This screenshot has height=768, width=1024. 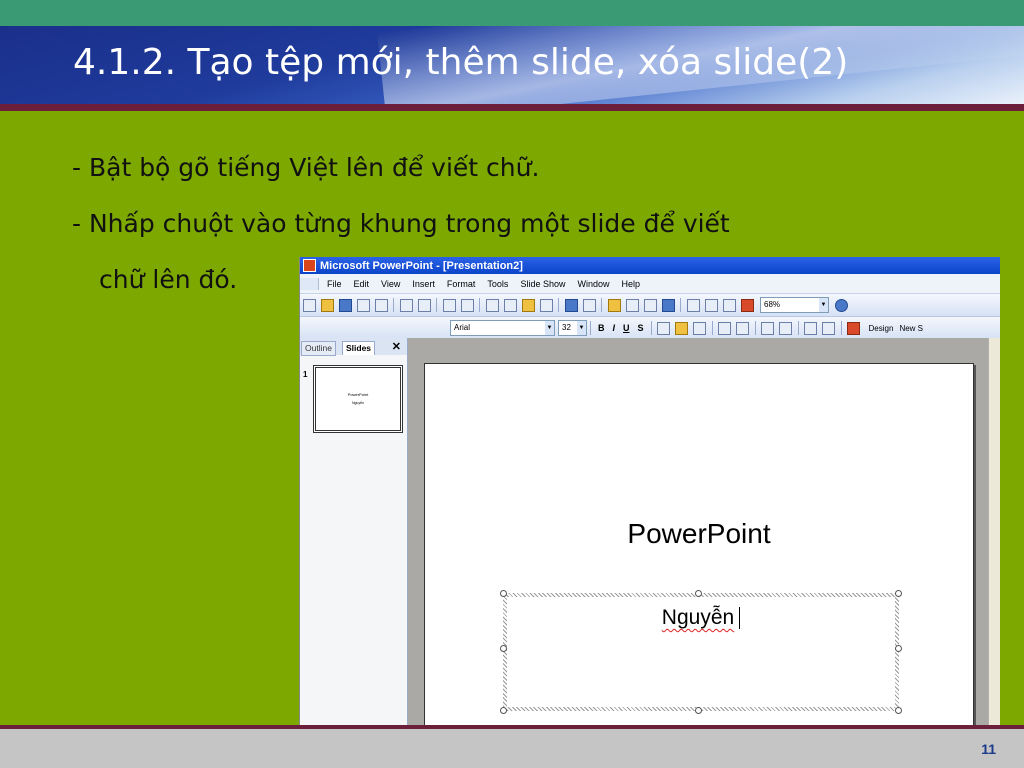 What do you see at coordinates (390, 284) in the screenshot?
I see `menu-view: View` at bounding box center [390, 284].